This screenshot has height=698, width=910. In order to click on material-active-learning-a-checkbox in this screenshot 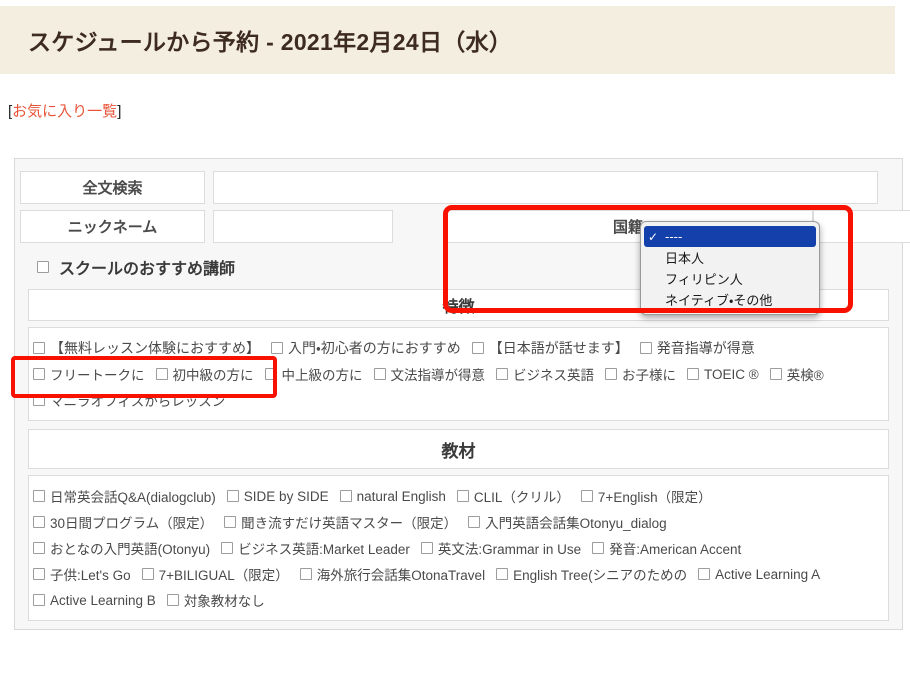, I will do `click(704, 574)`.